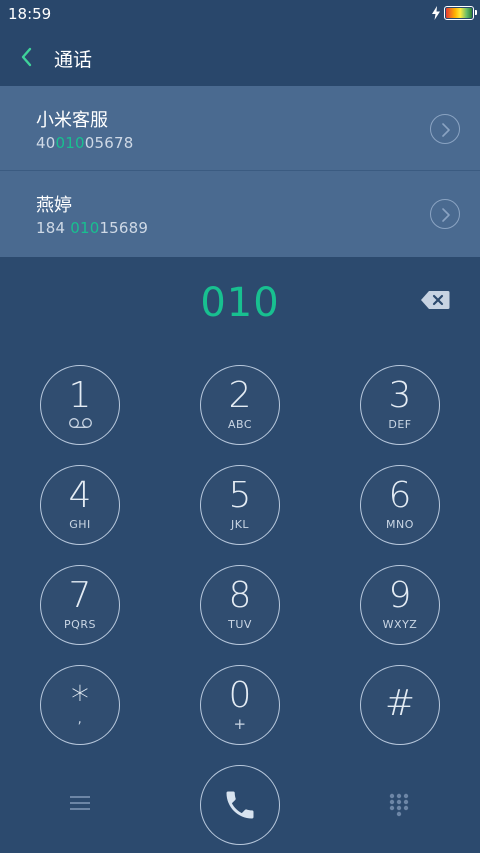  What do you see at coordinates (240, 214) in the screenshot?
I see `suggestion-item: 燕婷 184 01015689` at bounding box center [240, 214].